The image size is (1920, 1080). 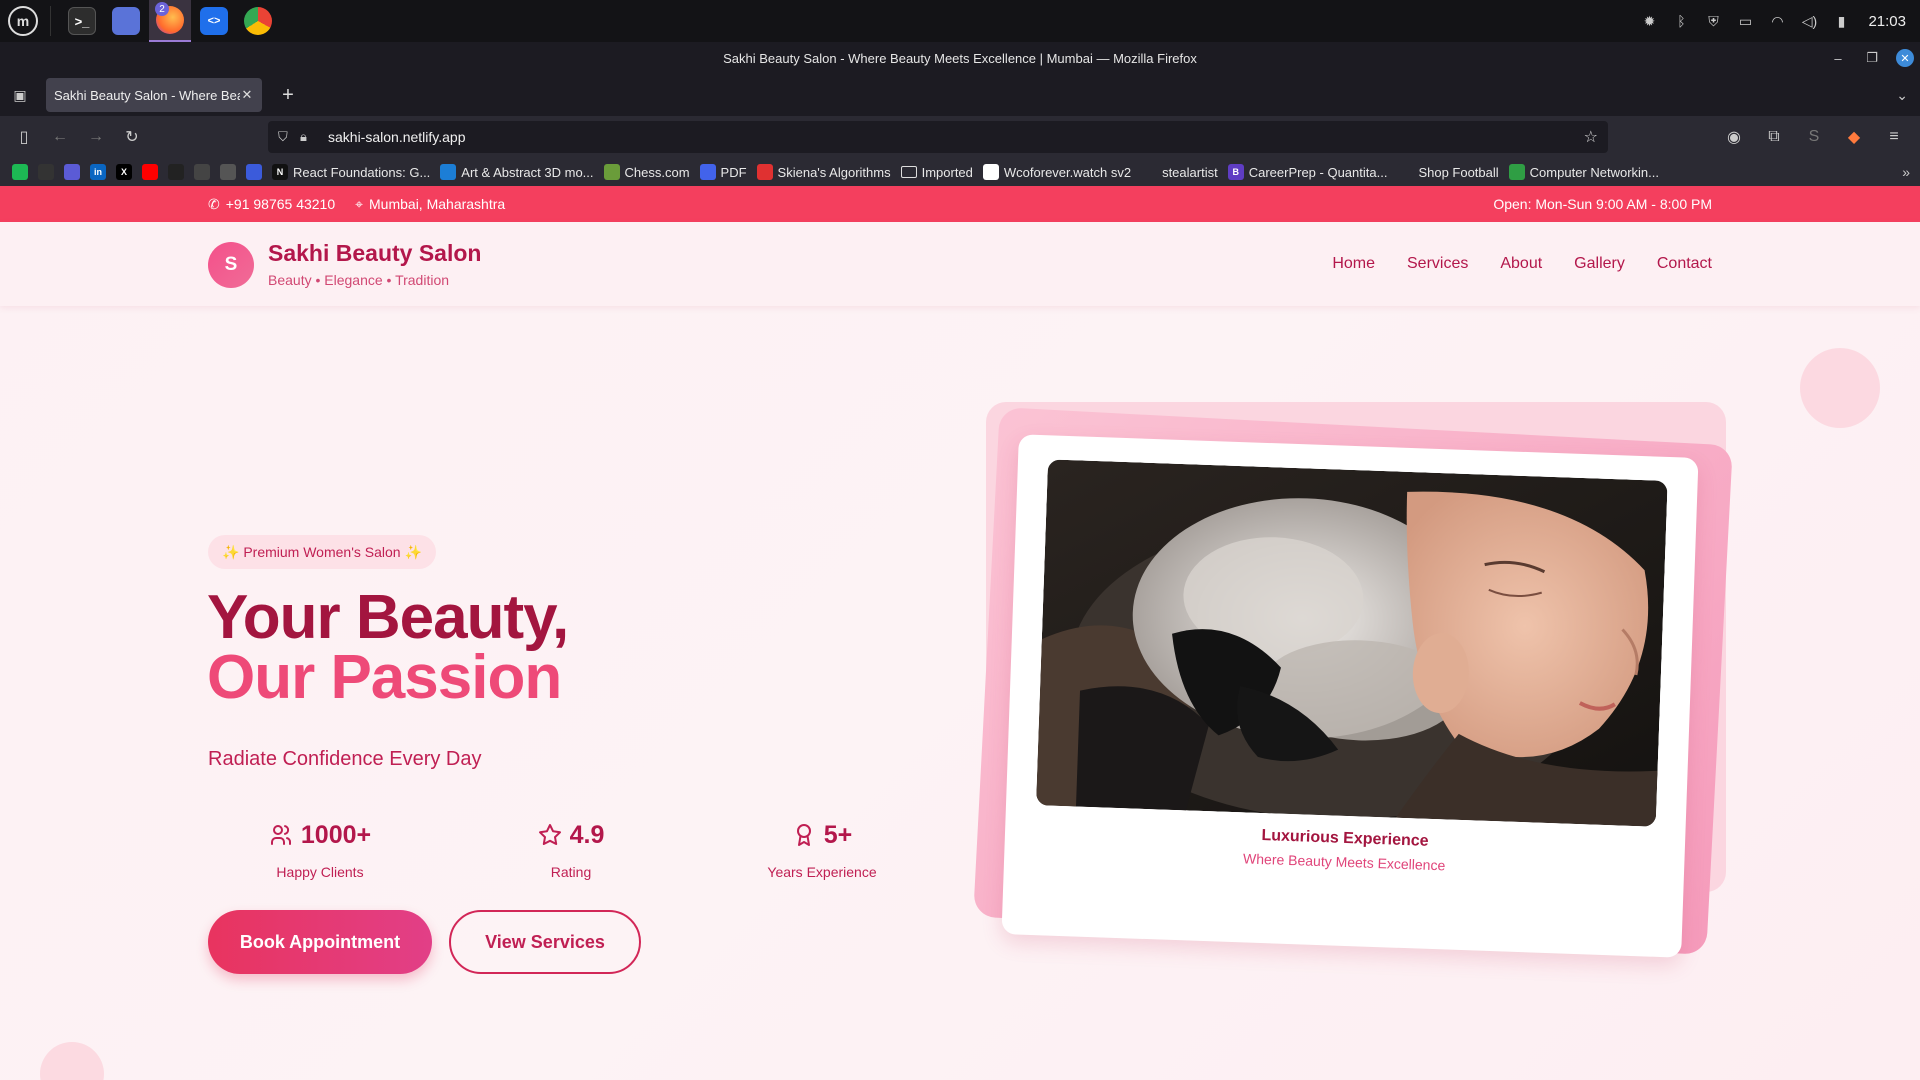 I want to click on stat-label: Rating, so click(x=571, y=872).